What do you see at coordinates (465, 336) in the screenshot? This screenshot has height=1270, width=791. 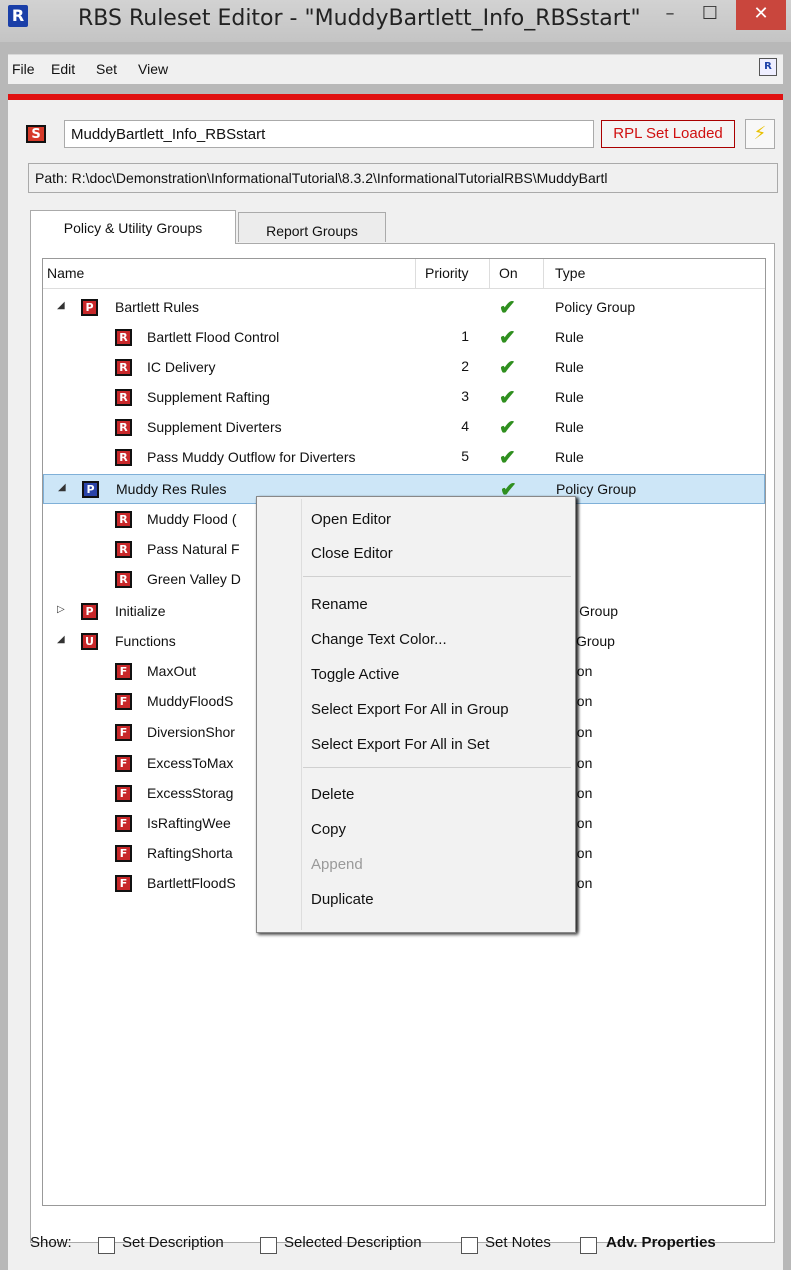 I see `row-priority: 1` at bounding box center [465, 336].